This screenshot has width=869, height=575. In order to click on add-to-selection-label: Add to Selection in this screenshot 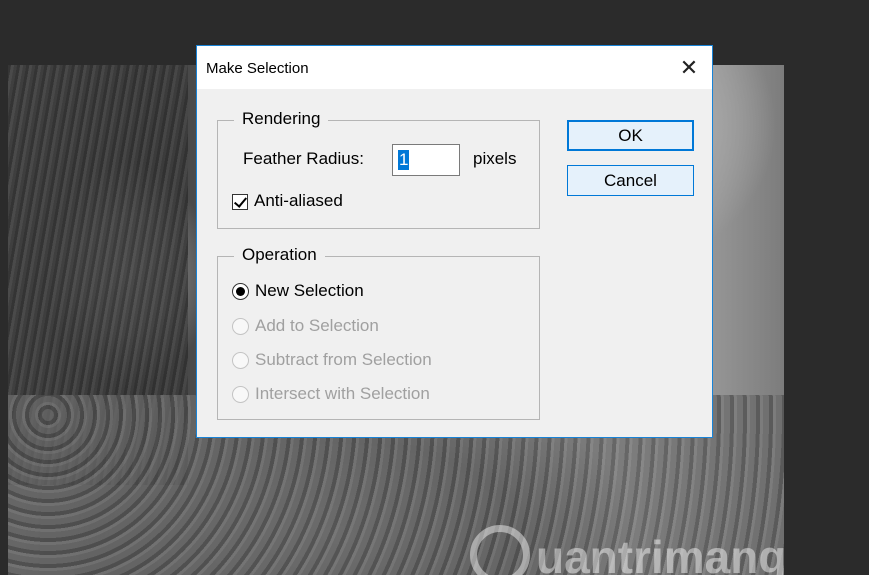, I will do `click(317, 326)`.